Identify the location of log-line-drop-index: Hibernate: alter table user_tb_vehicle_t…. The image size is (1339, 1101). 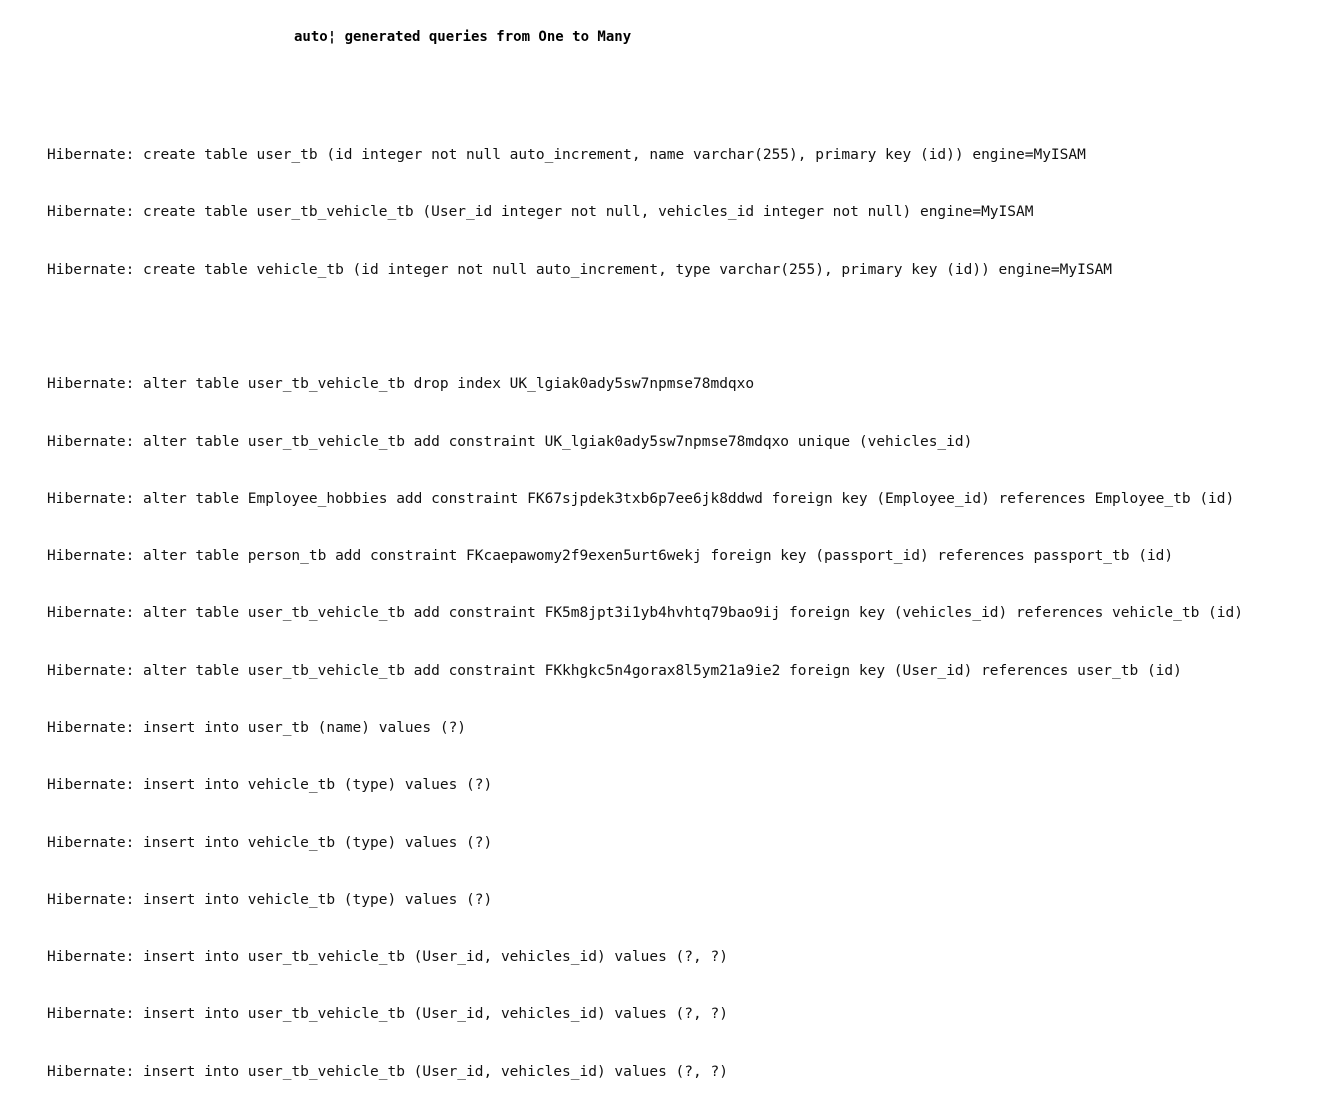
(401, 384).